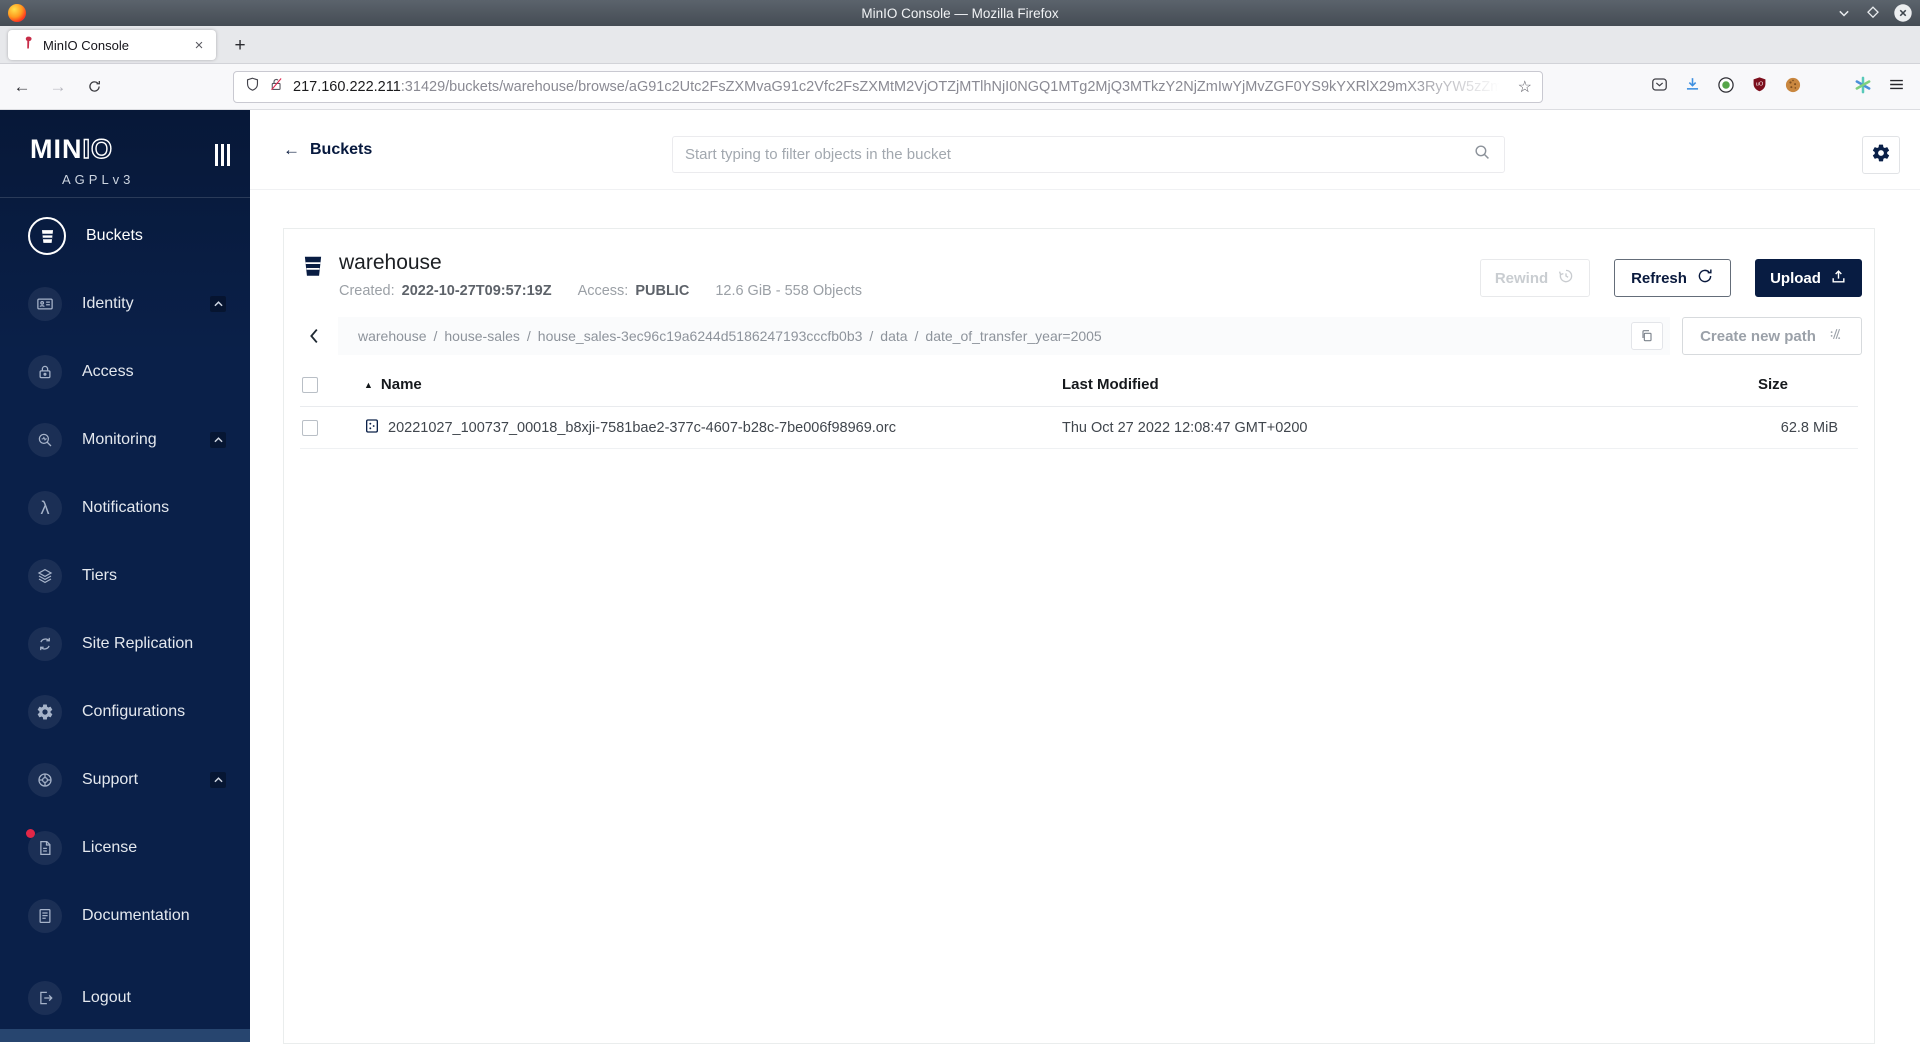 This screenshot has height=1044, width=1920. What do you see at coordinates (1896, 87) in the screenshot?
I see `menu-hamburger-icon` at bounding box center [1896, 87].